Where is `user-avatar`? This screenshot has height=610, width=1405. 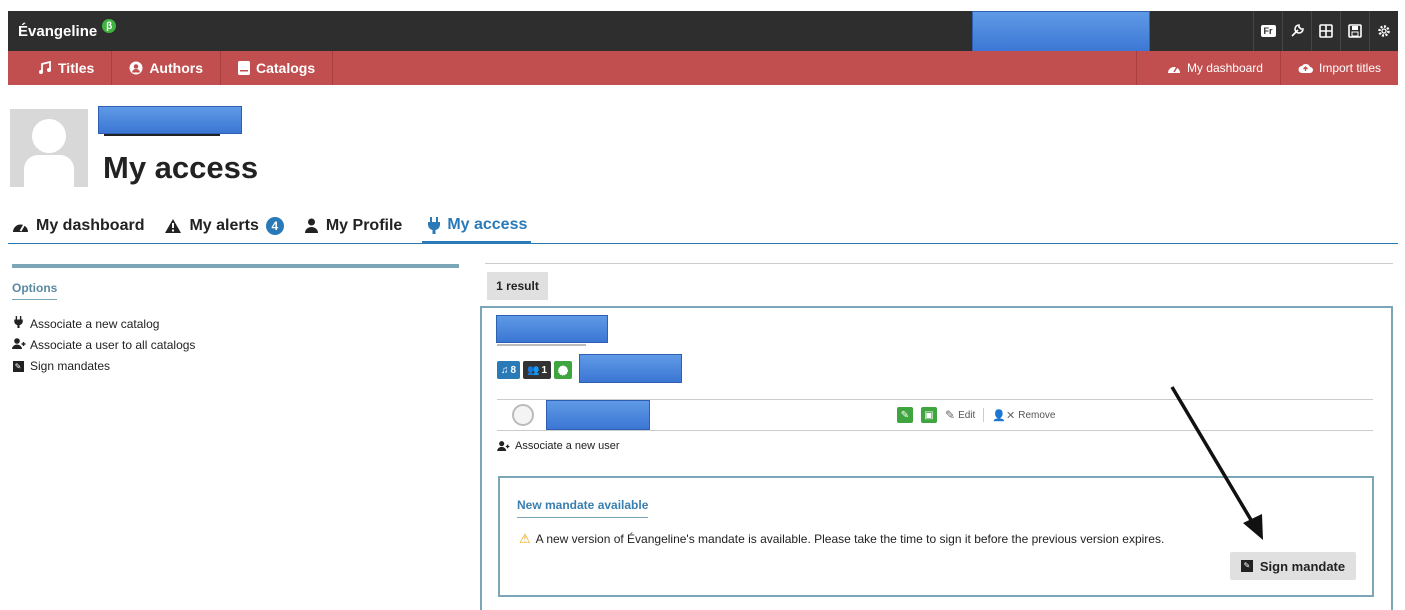
user-avatar is located at coordinates (523, 415).